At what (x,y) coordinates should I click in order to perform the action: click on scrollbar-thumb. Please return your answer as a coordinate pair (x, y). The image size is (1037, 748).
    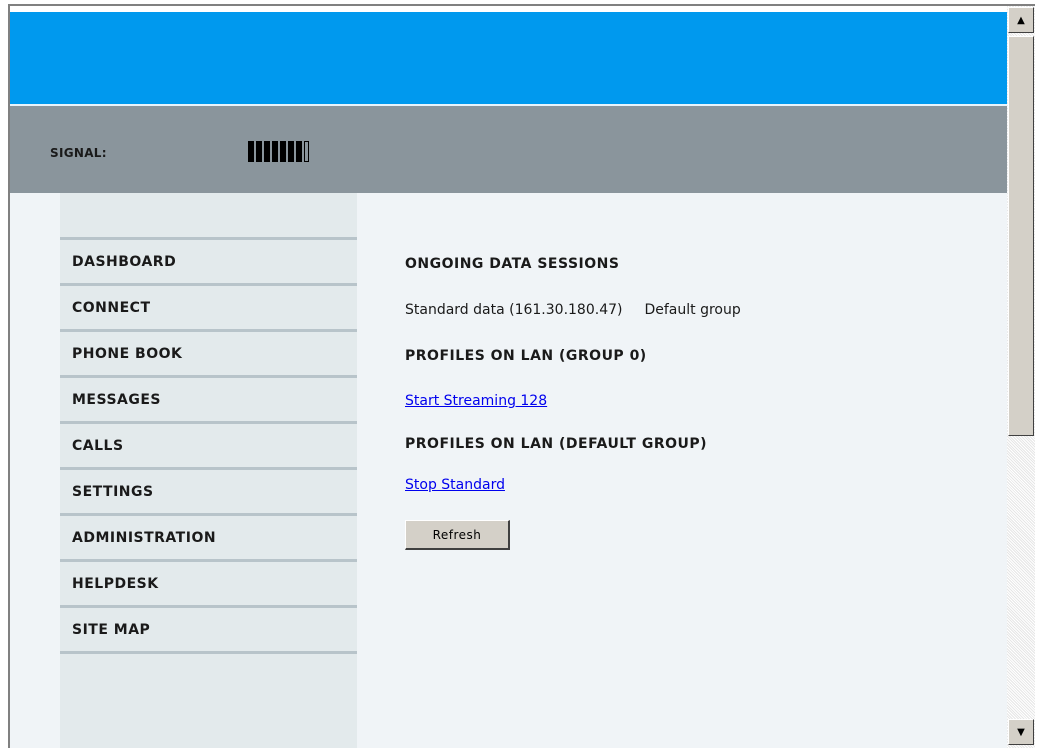
    Looking at the image, I should click on (1021, 236).